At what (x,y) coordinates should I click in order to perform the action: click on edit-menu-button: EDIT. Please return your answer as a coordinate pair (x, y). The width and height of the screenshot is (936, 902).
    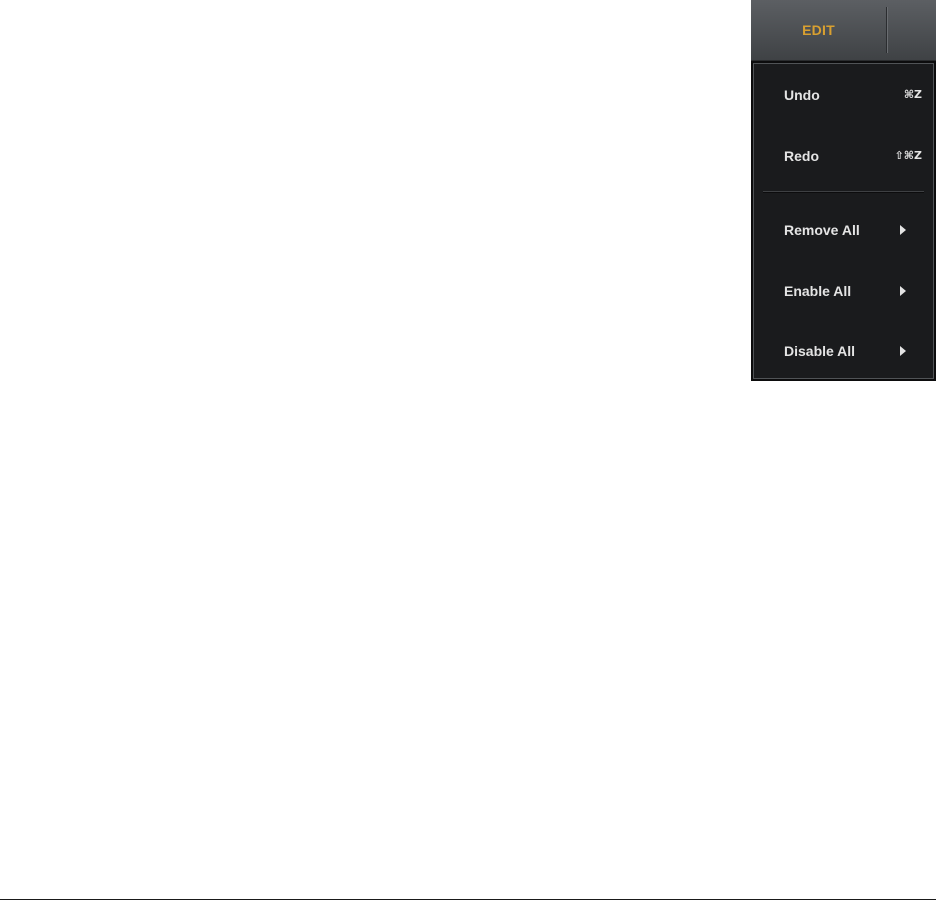
    Looking at the image, I should click on (818, 30).